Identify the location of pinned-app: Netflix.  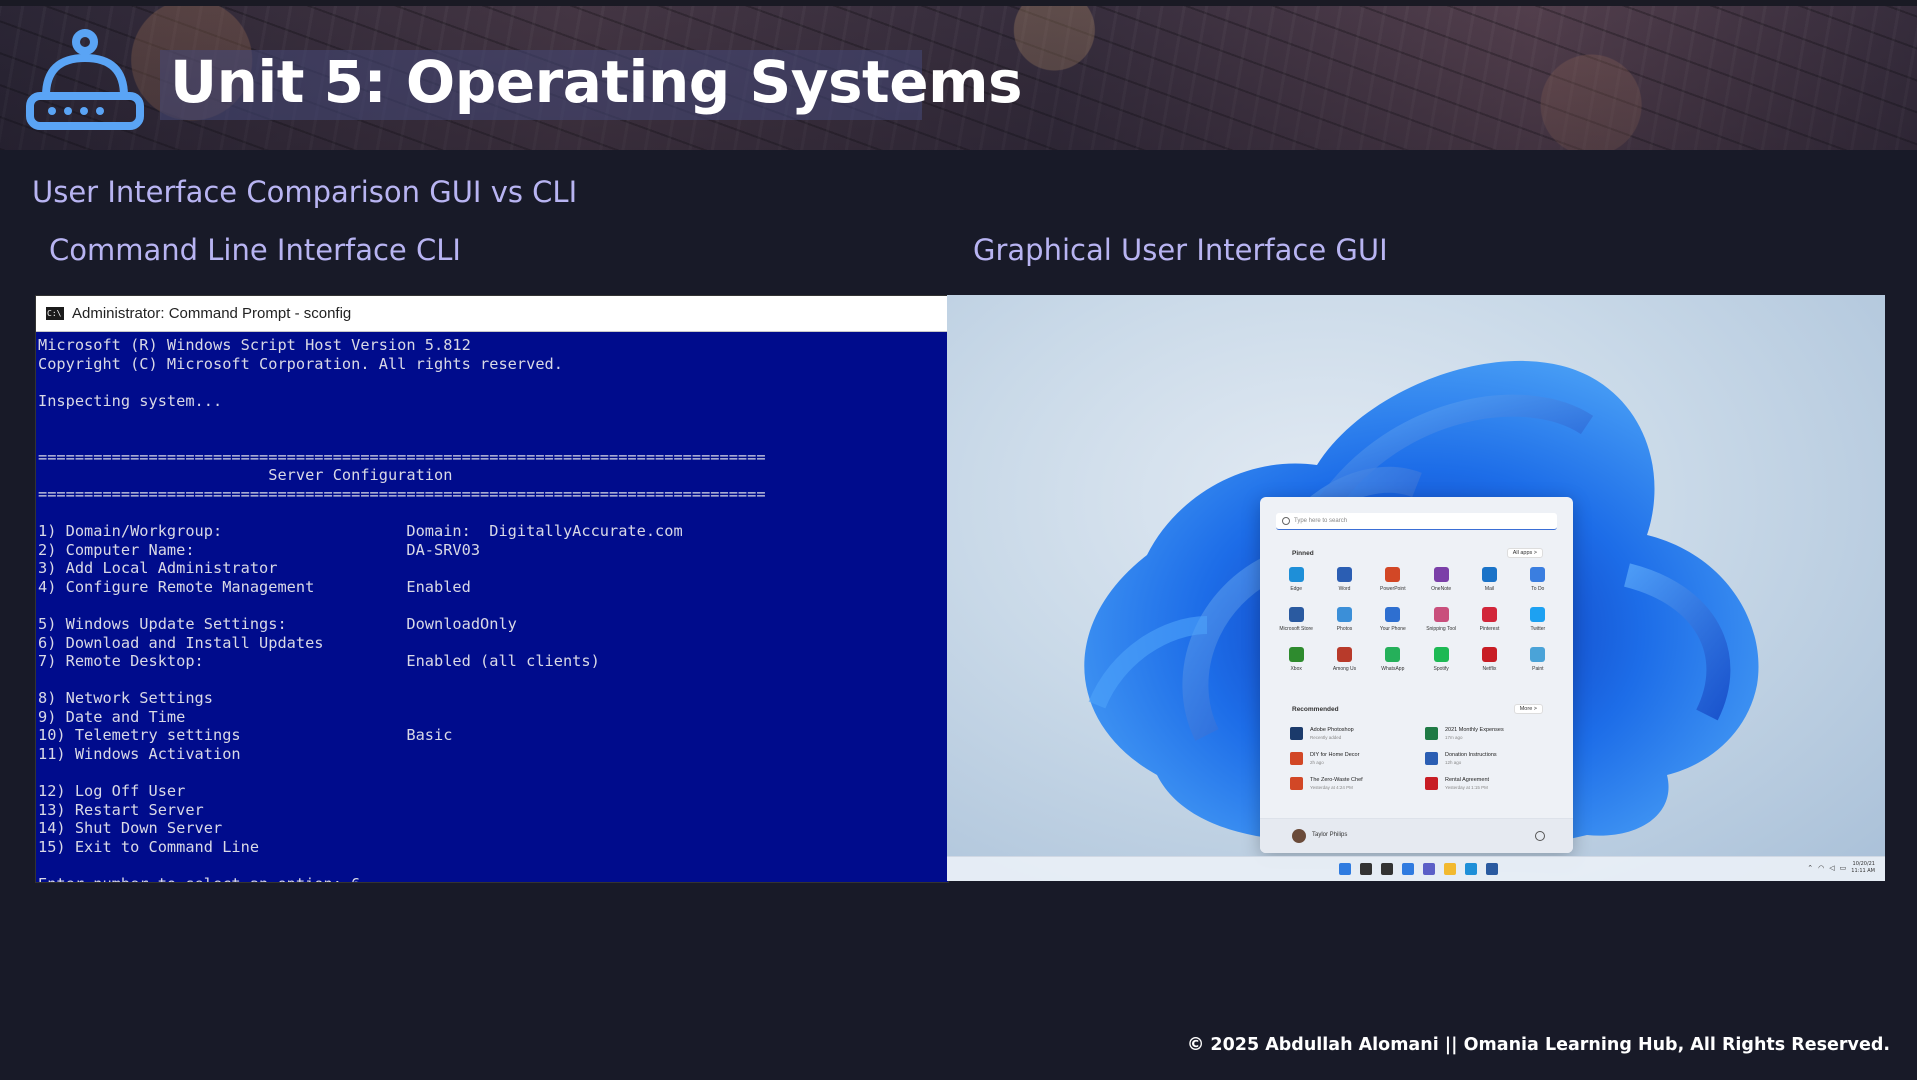
(1489, 659).